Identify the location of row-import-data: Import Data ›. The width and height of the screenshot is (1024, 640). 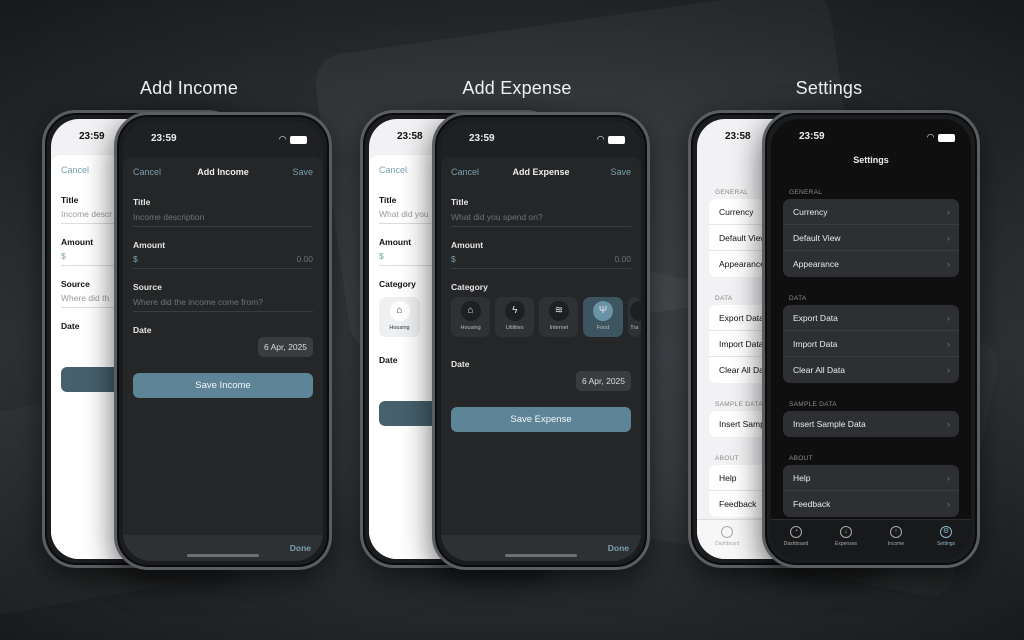
(871, 344).